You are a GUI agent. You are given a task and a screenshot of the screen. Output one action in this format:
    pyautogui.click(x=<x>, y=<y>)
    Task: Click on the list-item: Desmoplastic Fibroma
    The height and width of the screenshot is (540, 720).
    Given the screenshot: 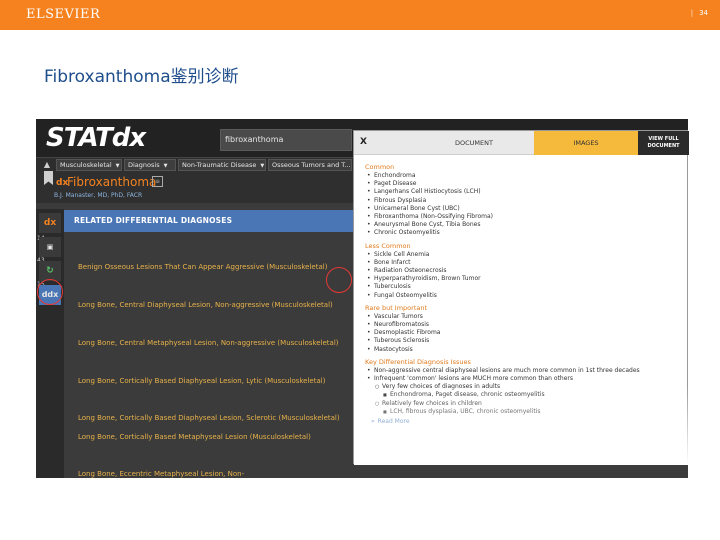 What is the action you would take?
    pyautogui.click(x=527, y=333)
    